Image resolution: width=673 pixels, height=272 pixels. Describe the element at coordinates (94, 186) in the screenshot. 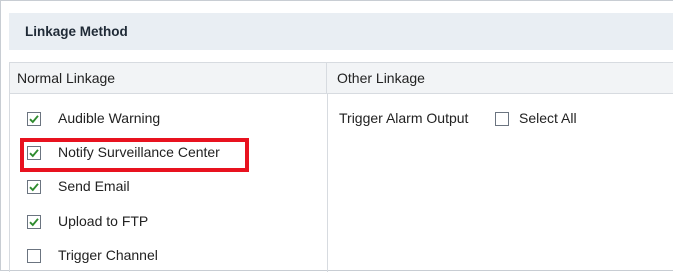

I see `send-email-label: Send Email` at that location.